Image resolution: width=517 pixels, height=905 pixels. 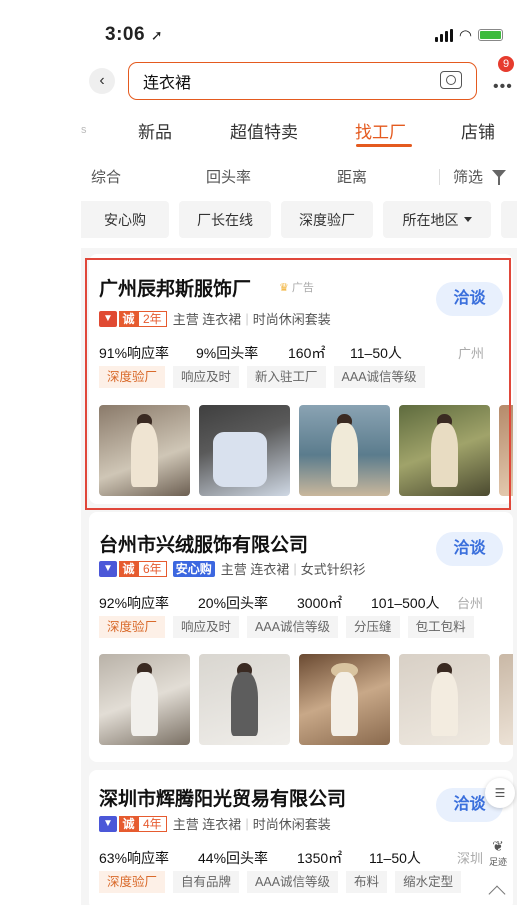 I want to click on response-rate: 63%响应率, so click(x=134, y=858).